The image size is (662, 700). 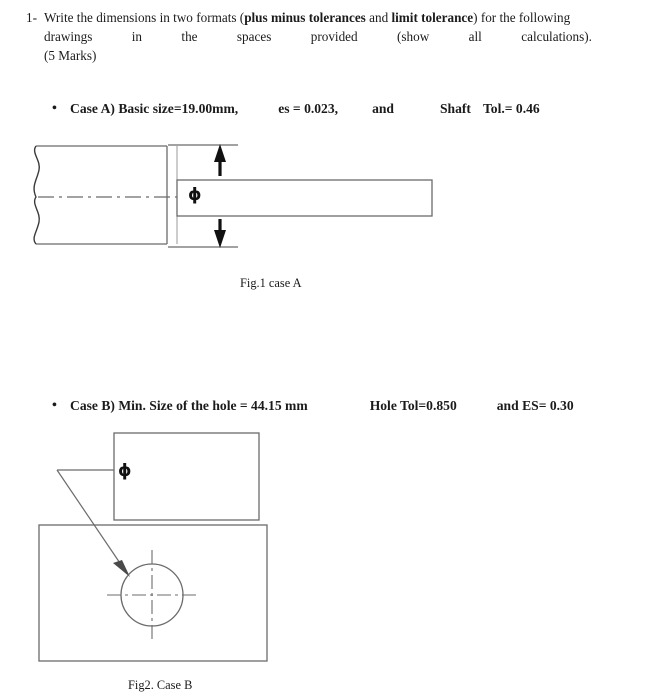 I want to click on case-a-conjunction: and, so click(x=383, y=108).